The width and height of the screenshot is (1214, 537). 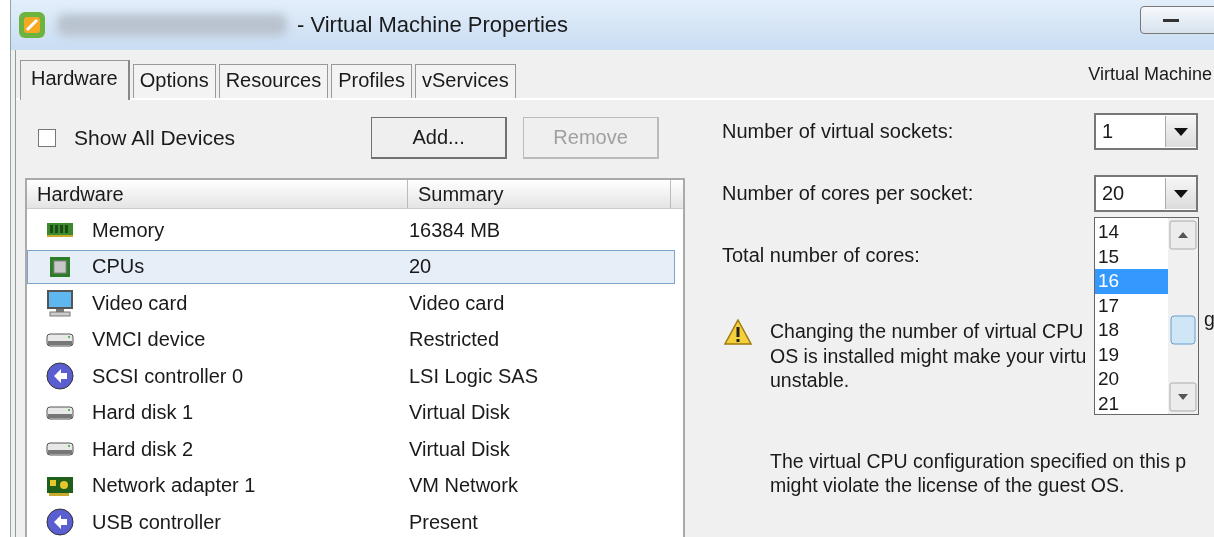 I want to click on table-row: CPUs 20, so click(x=351, y=266).